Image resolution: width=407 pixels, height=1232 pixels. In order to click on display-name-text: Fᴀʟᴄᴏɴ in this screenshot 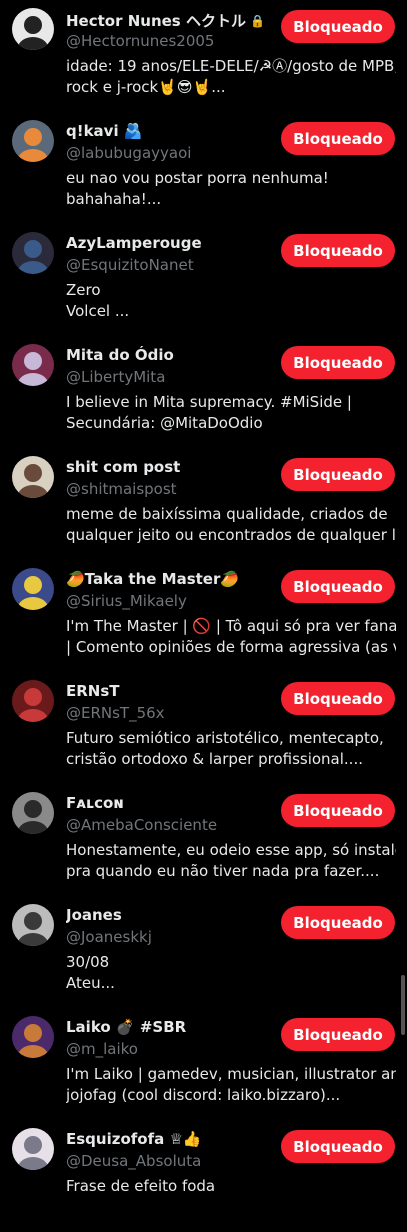, I will do `click(95, 803)`.